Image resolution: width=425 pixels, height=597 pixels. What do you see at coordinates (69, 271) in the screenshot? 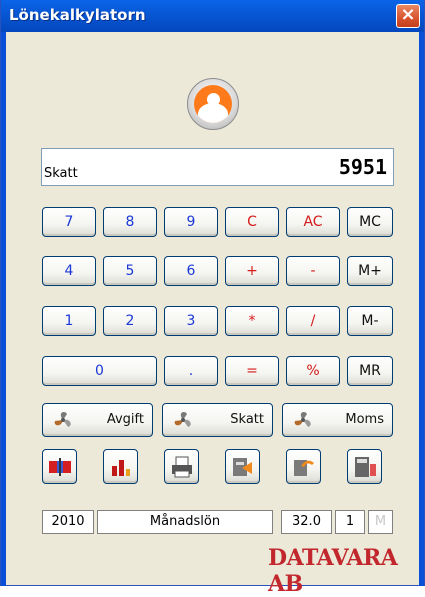
I see `key-4: 4` at bounding box center [69, 271].